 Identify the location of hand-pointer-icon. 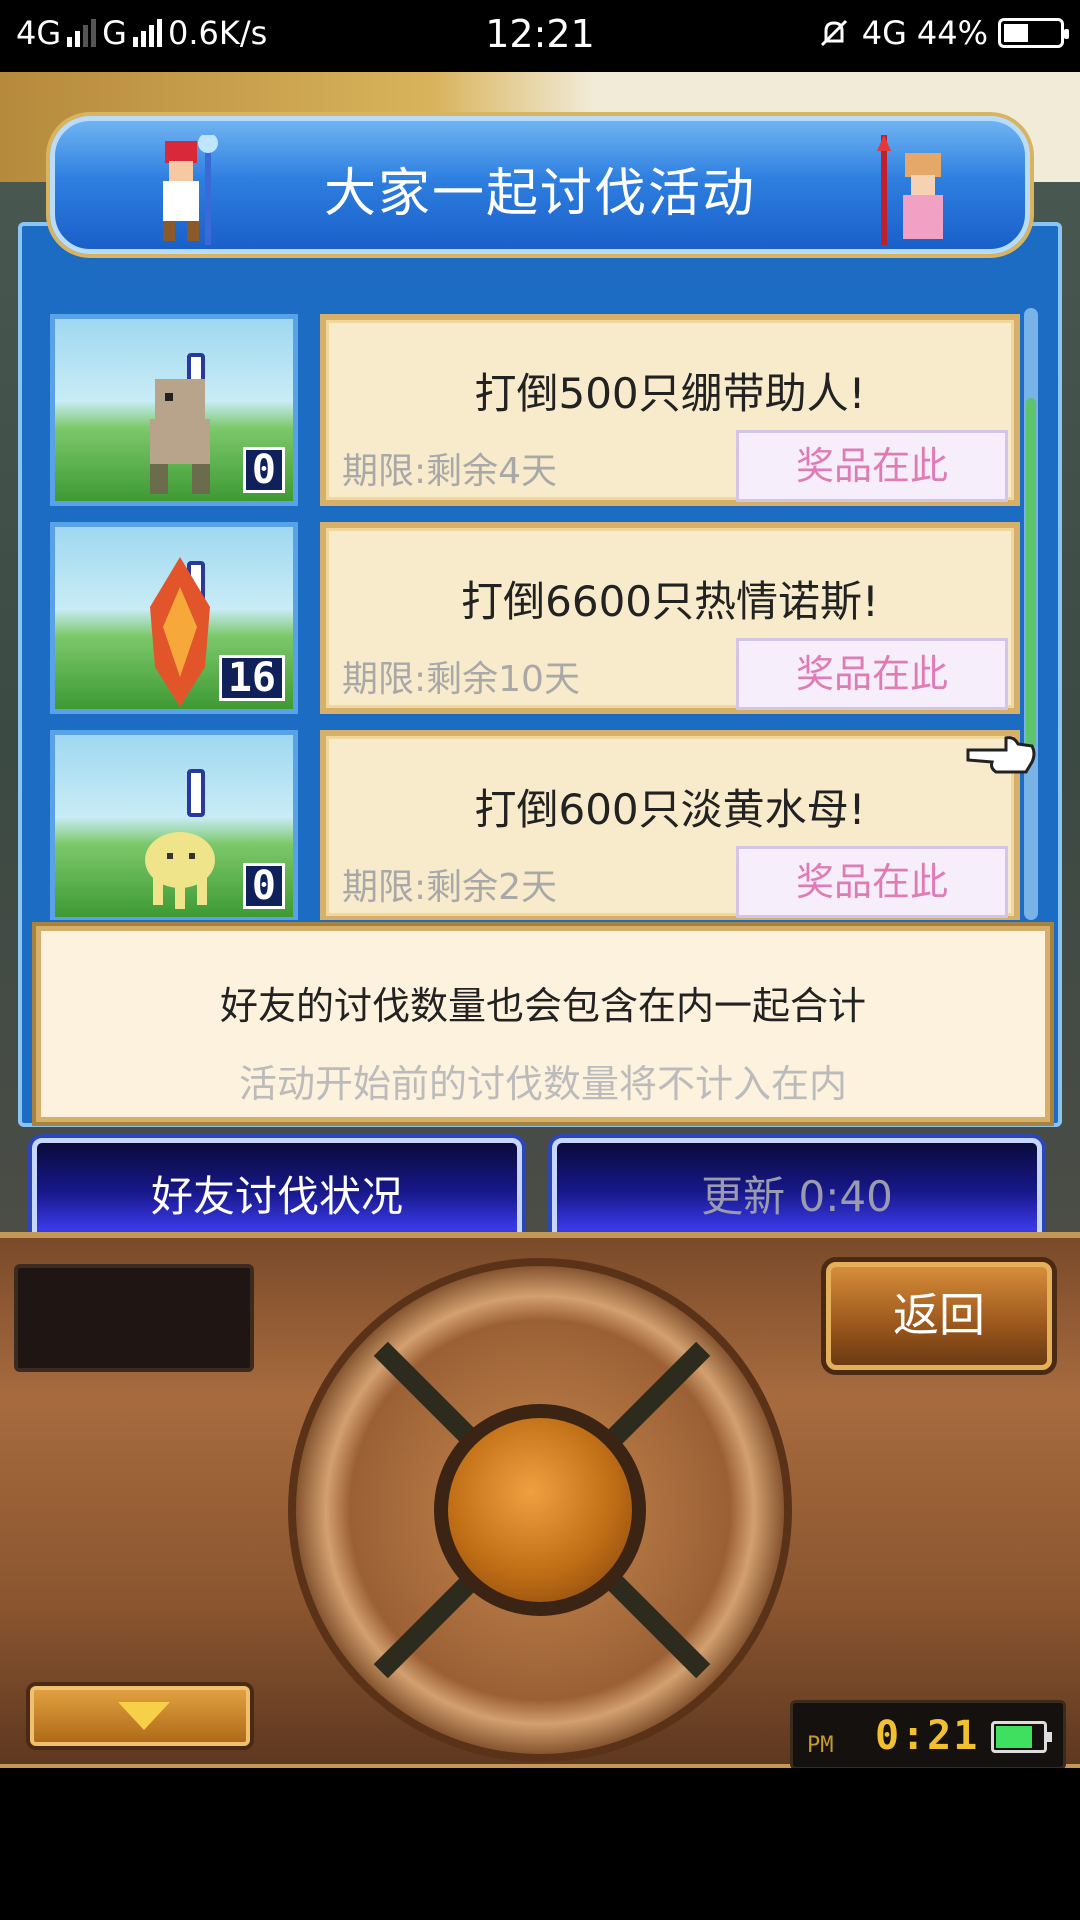
(1001, 755).